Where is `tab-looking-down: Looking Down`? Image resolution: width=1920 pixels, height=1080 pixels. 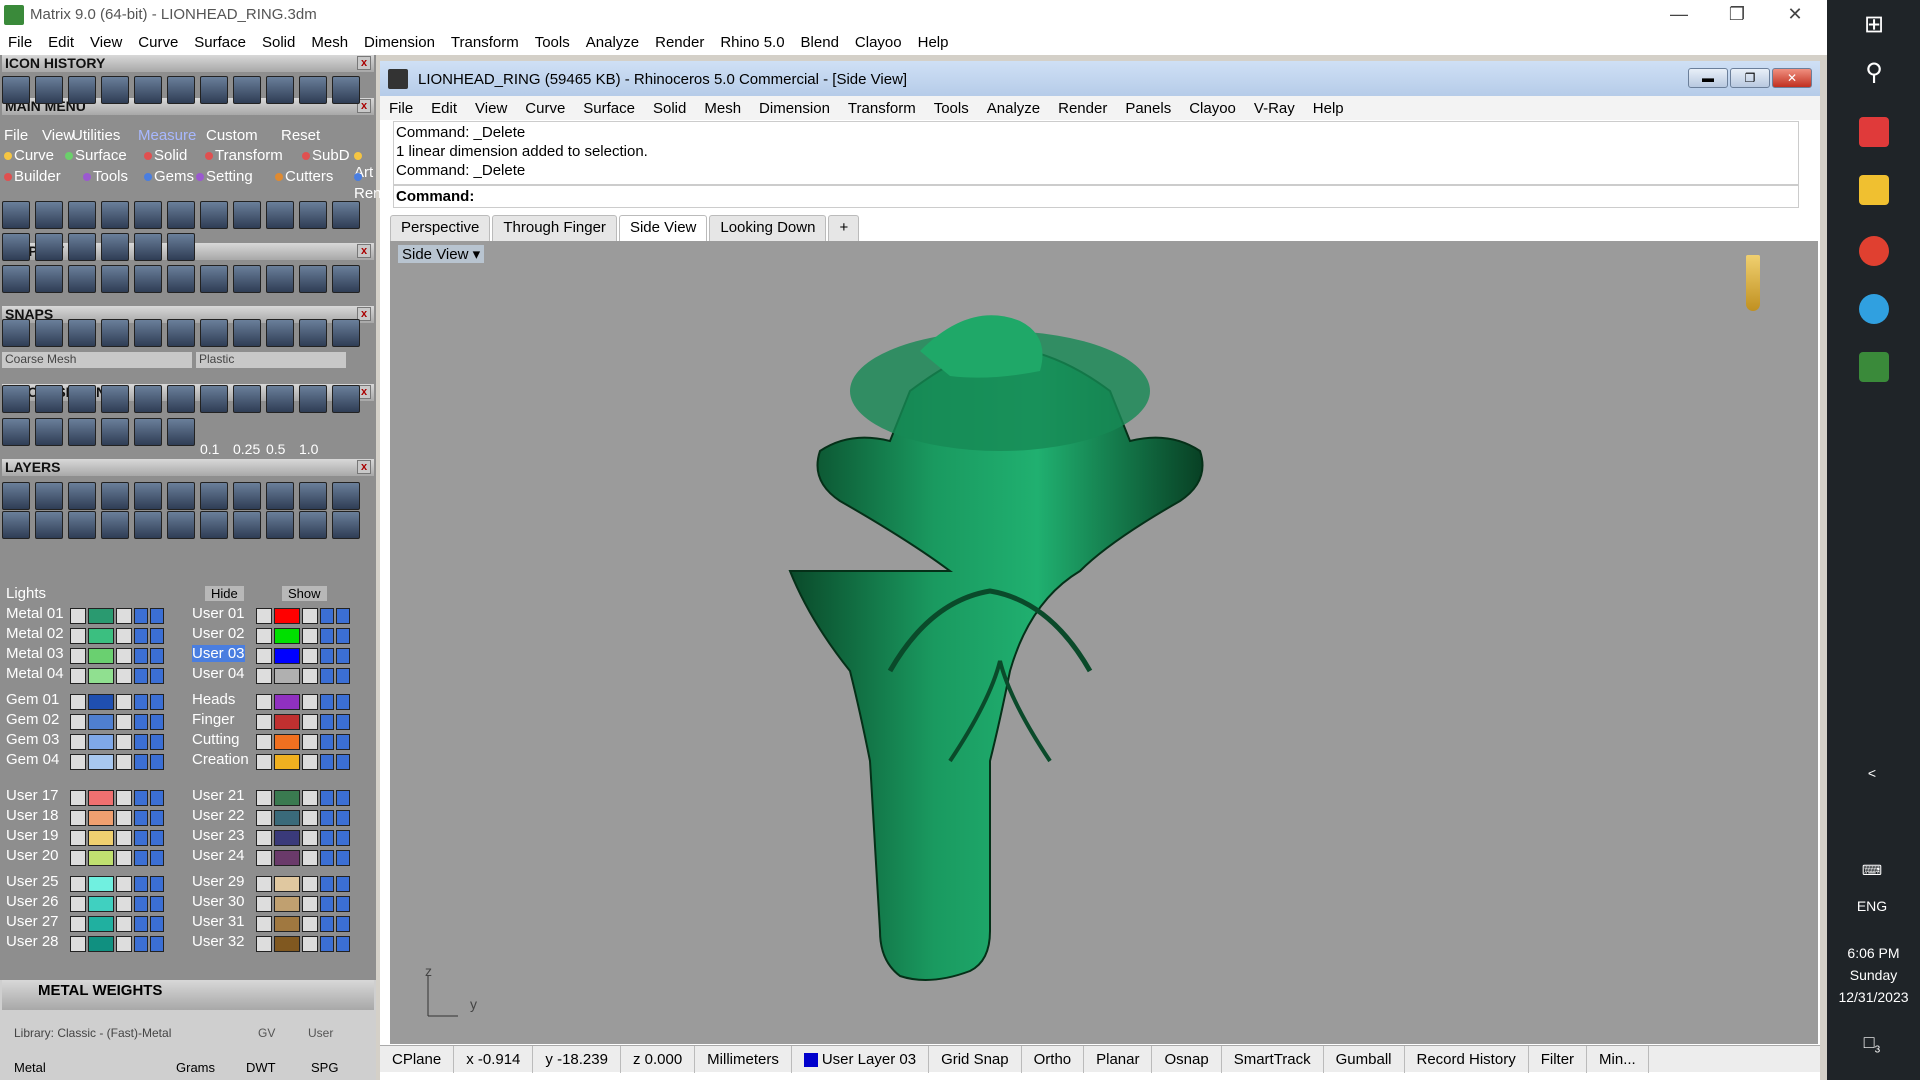 tab-looking-down: Looking Down is located at coordinates (768, 228).